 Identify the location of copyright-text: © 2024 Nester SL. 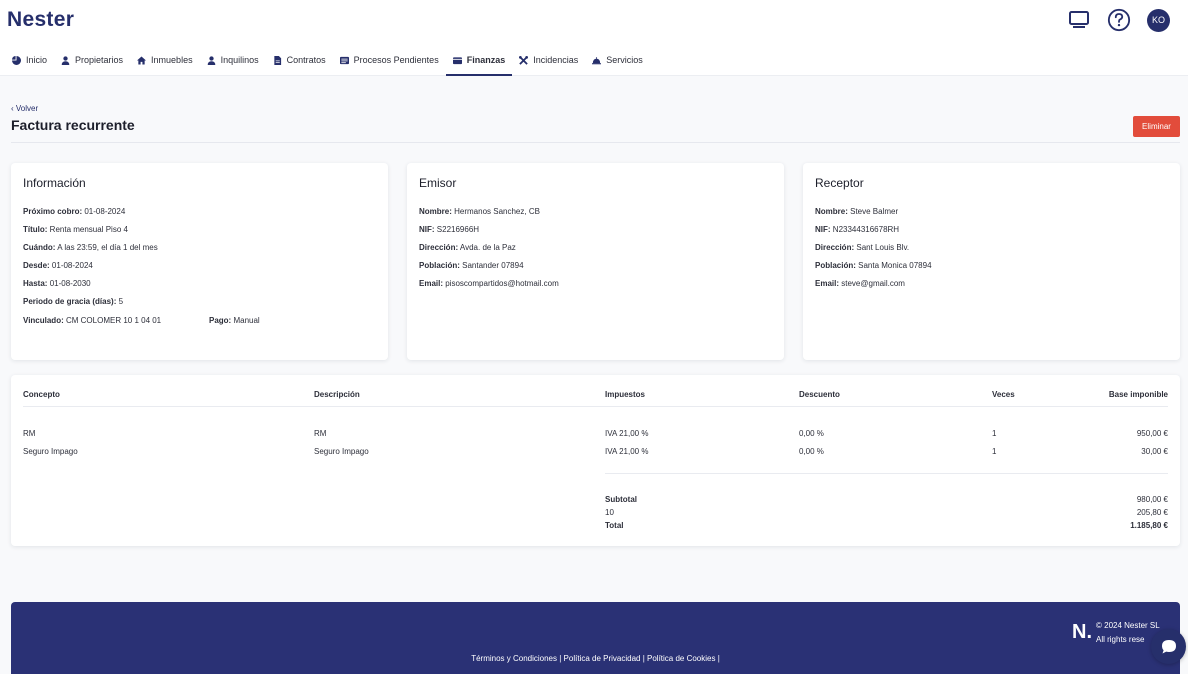
(1128, 625).